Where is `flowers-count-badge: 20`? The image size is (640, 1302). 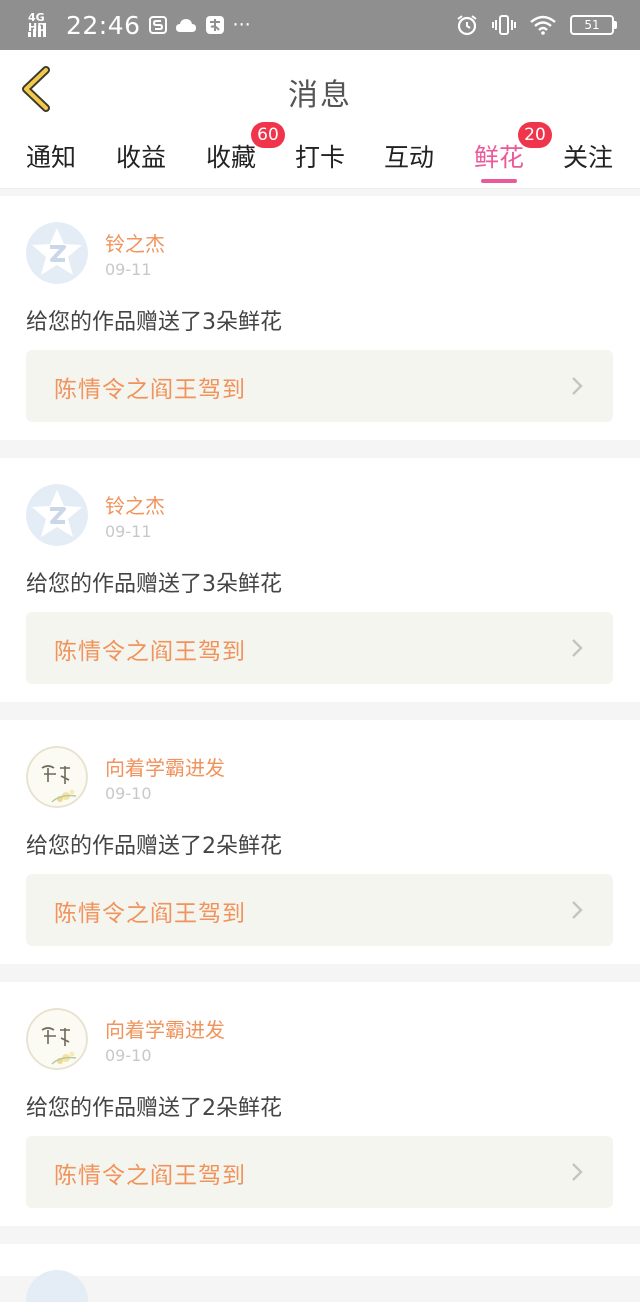 flowers-count-badge: 20 is located at coordinates (535, 135).